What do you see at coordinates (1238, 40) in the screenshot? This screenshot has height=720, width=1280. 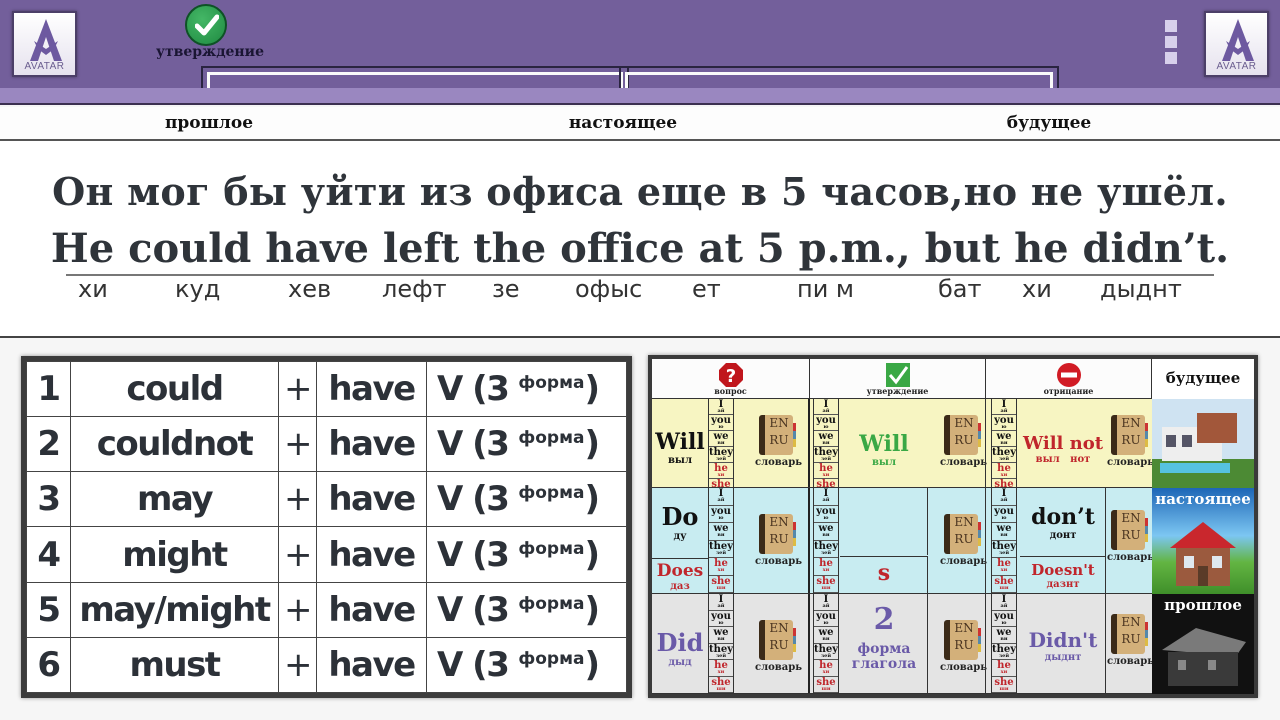 I see `avatar-logo-icon` at bounding box center [1238, 40].